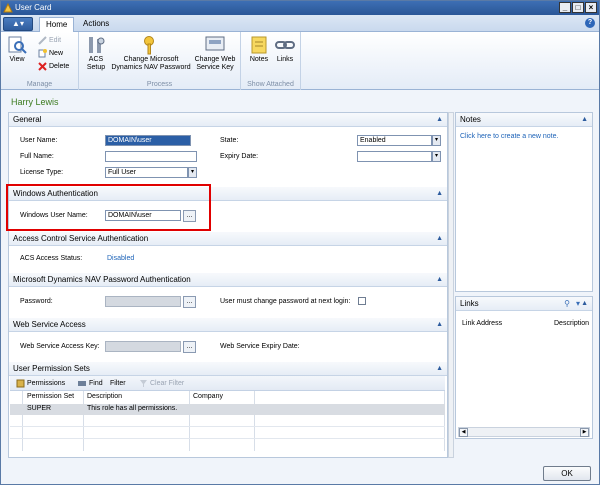  What do you see at coordinates (192, 172) in the screenshot?
I see `license-type-dropdown-icon: ▾` at bounding box center [192, 172].